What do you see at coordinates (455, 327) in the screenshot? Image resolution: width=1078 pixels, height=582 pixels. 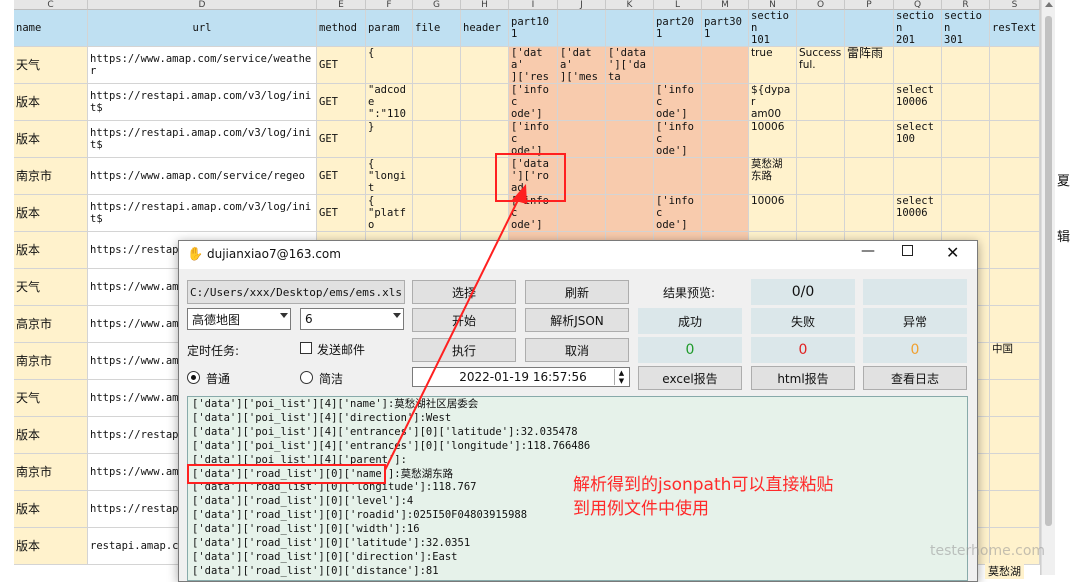 I see `annotation-arrow` at bounding box center [455, 327].